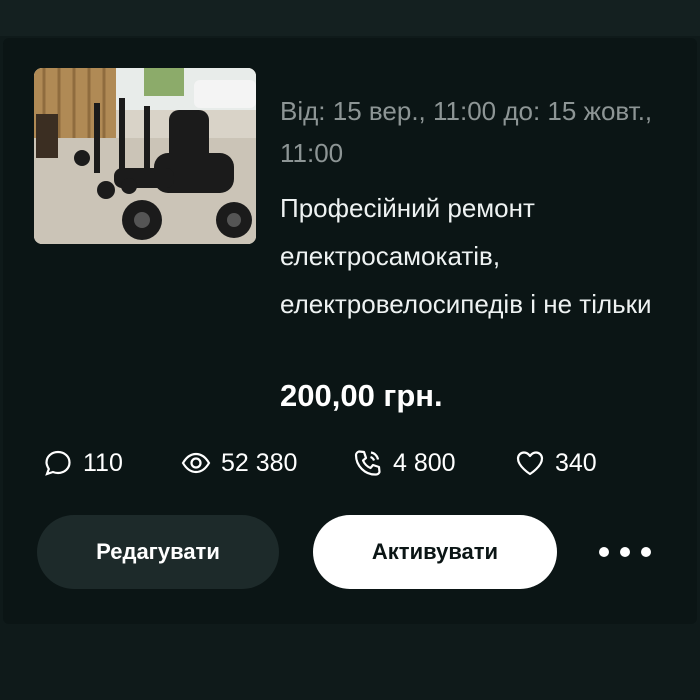  I want to click on listing-stats: 110 52 380 4 800 340, so click(350, 463).